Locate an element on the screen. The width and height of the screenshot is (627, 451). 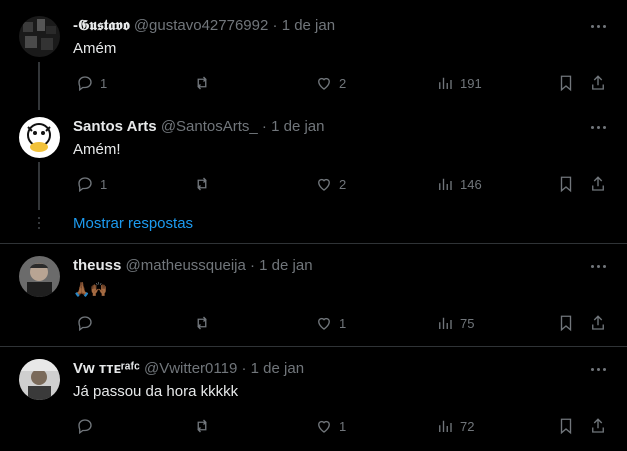
post-text: Amém is located at coordinates (95, 48).